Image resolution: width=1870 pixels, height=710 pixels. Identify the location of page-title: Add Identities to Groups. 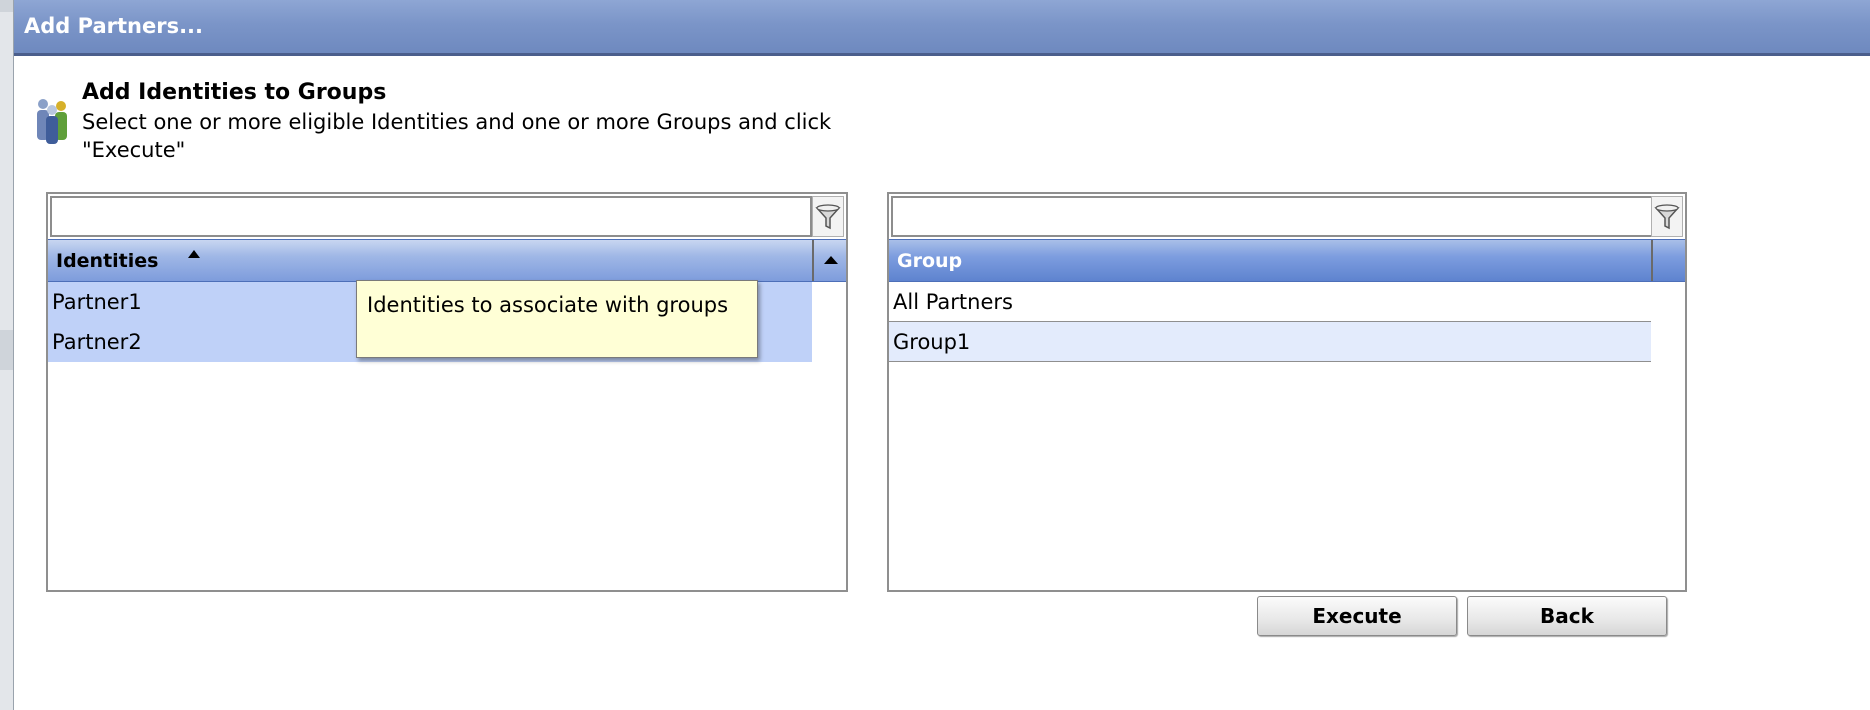
(234, 92).